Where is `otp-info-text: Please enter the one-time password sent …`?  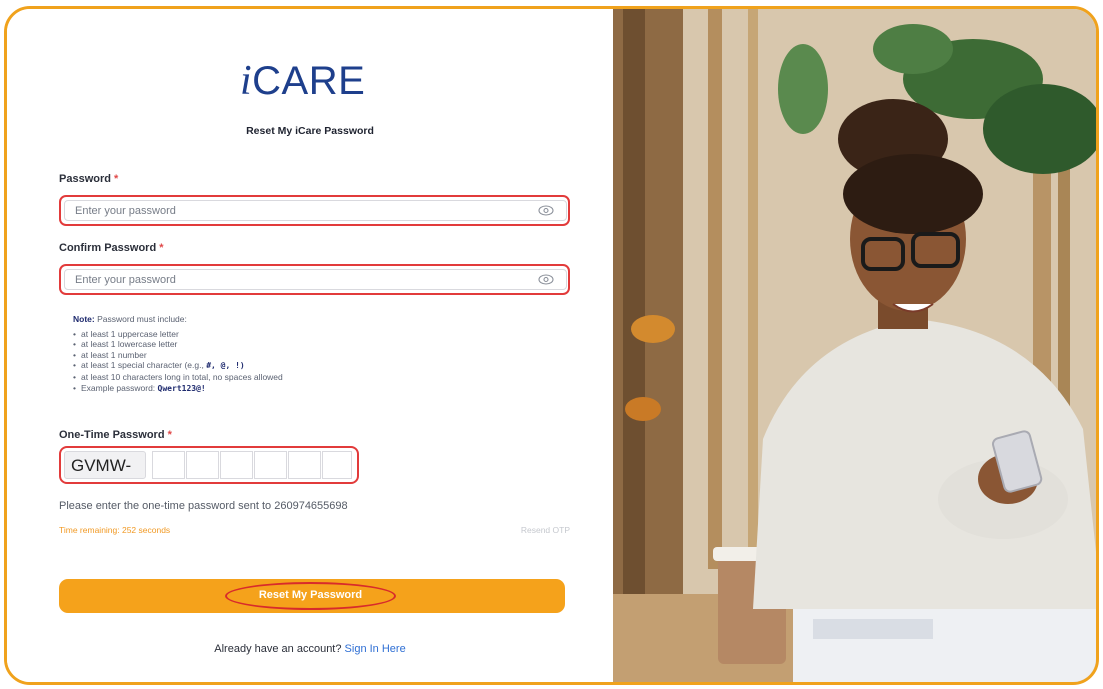
otp-info-text: Please enter the one-time password sent … is located at coordinates (203, 506).